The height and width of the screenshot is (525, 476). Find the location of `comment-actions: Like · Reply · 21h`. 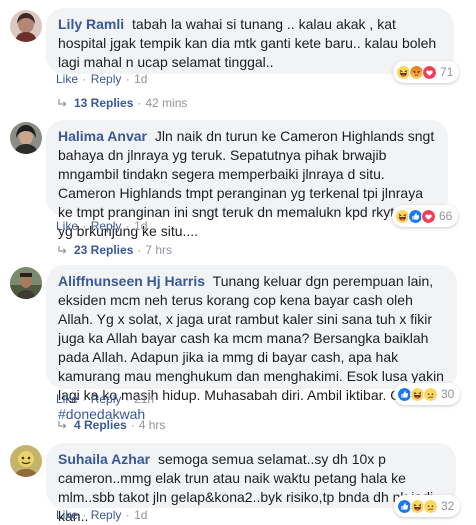

comment-actions: Like · Reply · 21h is located at coordinates (105, 399).